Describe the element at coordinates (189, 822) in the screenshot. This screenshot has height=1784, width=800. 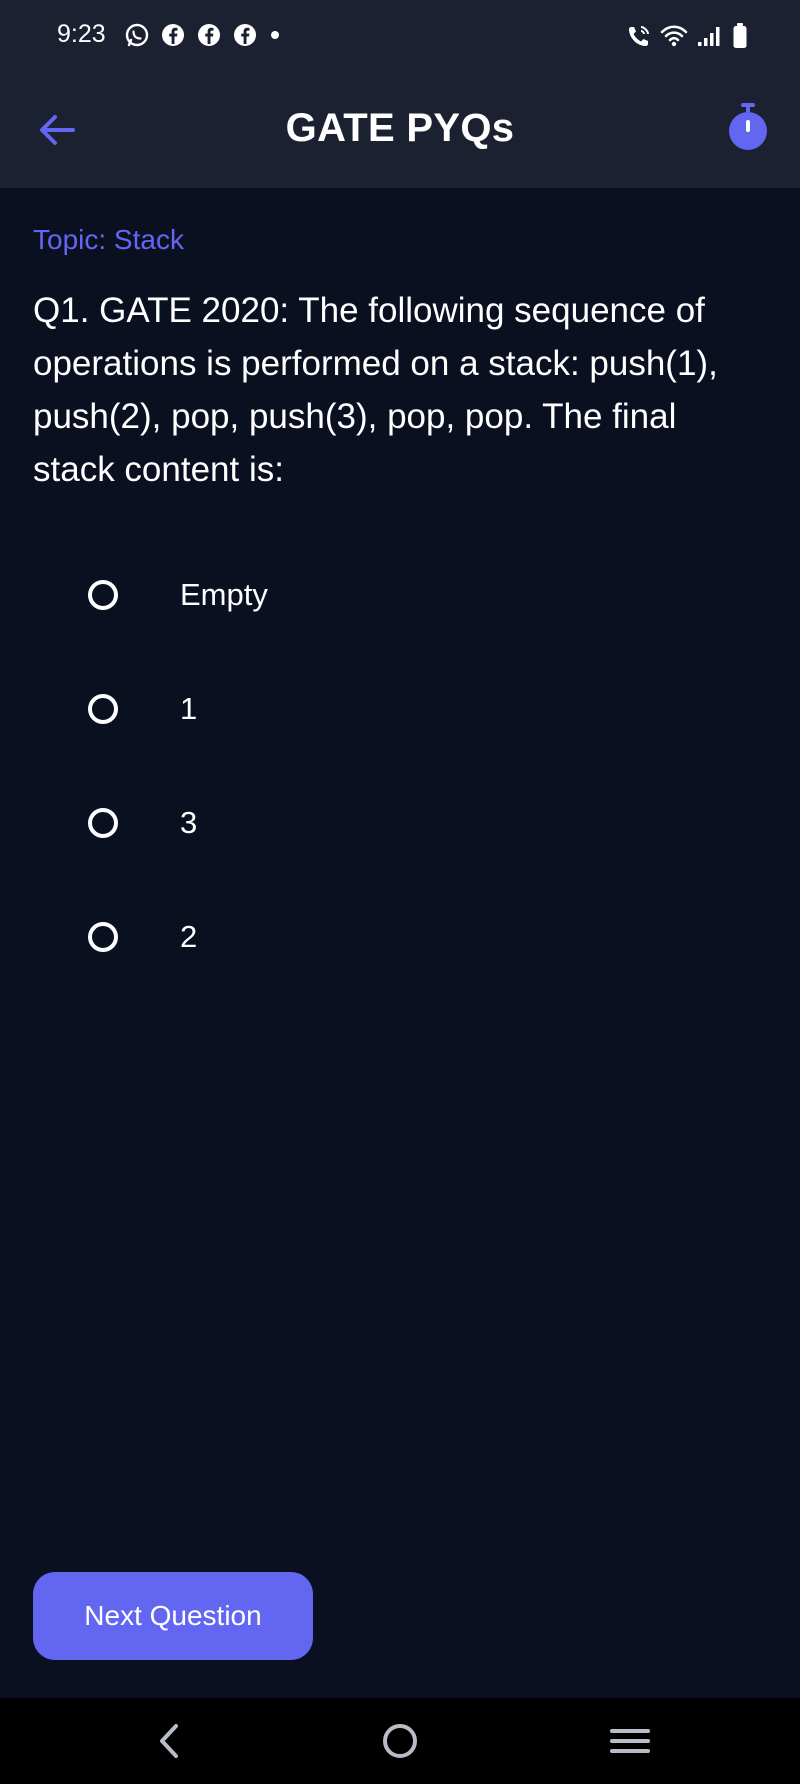
I see `option-label: 3` at that location.